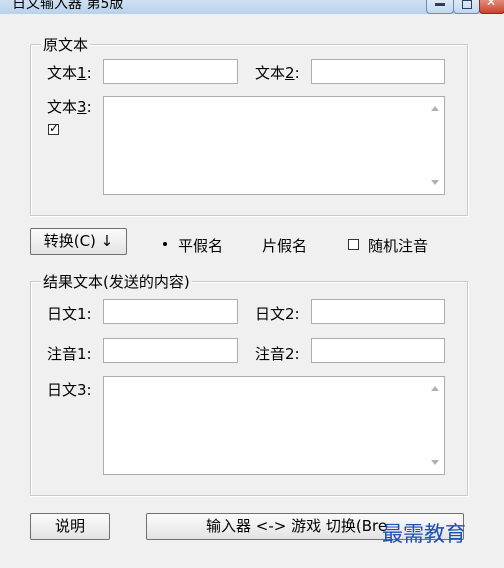 The height and width of the screenshot is (568, 504). I want to click on text1-input, so click(170, 71).